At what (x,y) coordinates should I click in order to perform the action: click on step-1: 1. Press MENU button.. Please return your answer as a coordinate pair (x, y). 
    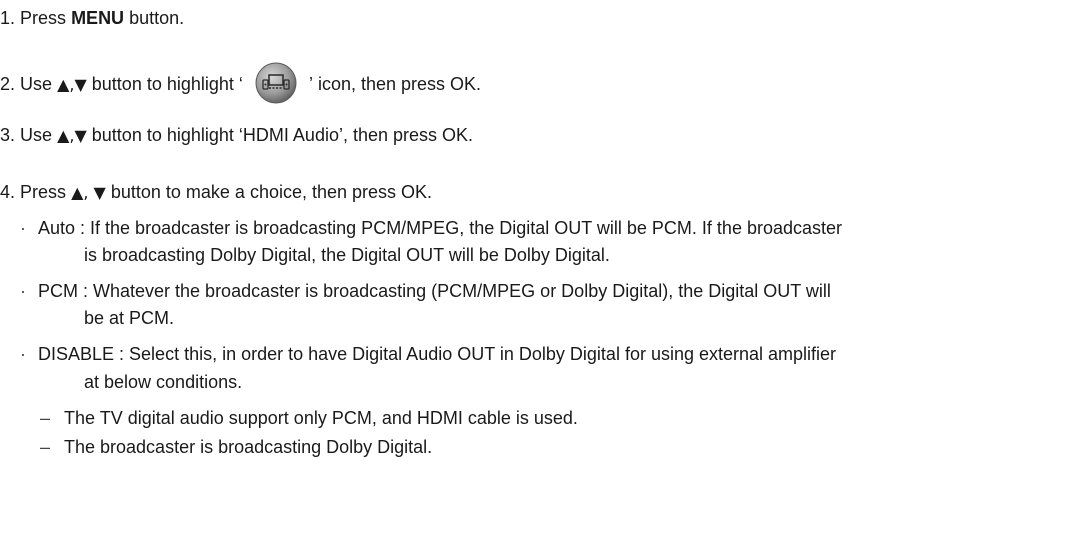
    Looking at the image, I should click on (92, 18).